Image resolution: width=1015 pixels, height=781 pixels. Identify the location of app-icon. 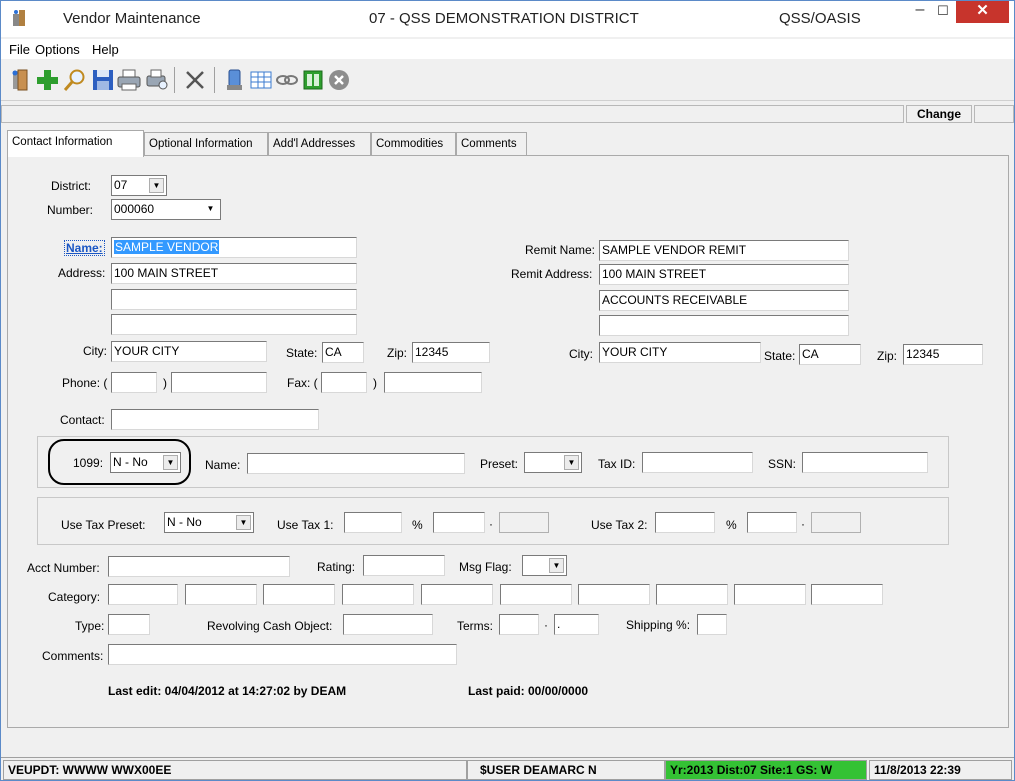
(19, 19).